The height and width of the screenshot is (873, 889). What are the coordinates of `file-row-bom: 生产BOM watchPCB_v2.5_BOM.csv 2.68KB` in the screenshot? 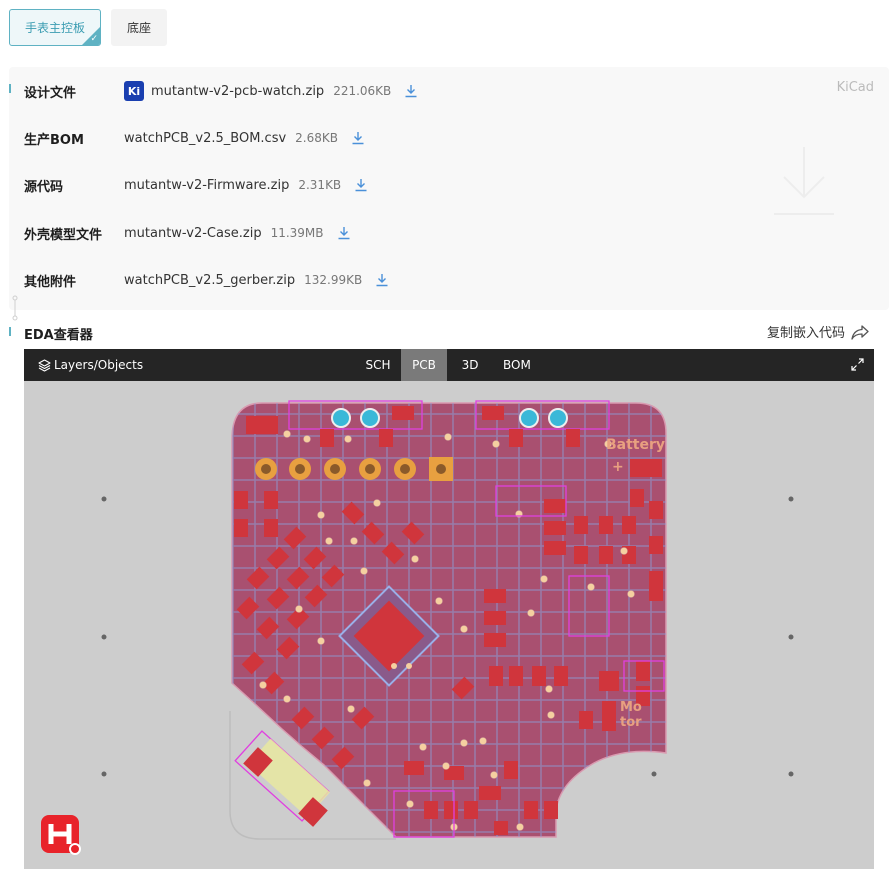 It's located at (449, 138).